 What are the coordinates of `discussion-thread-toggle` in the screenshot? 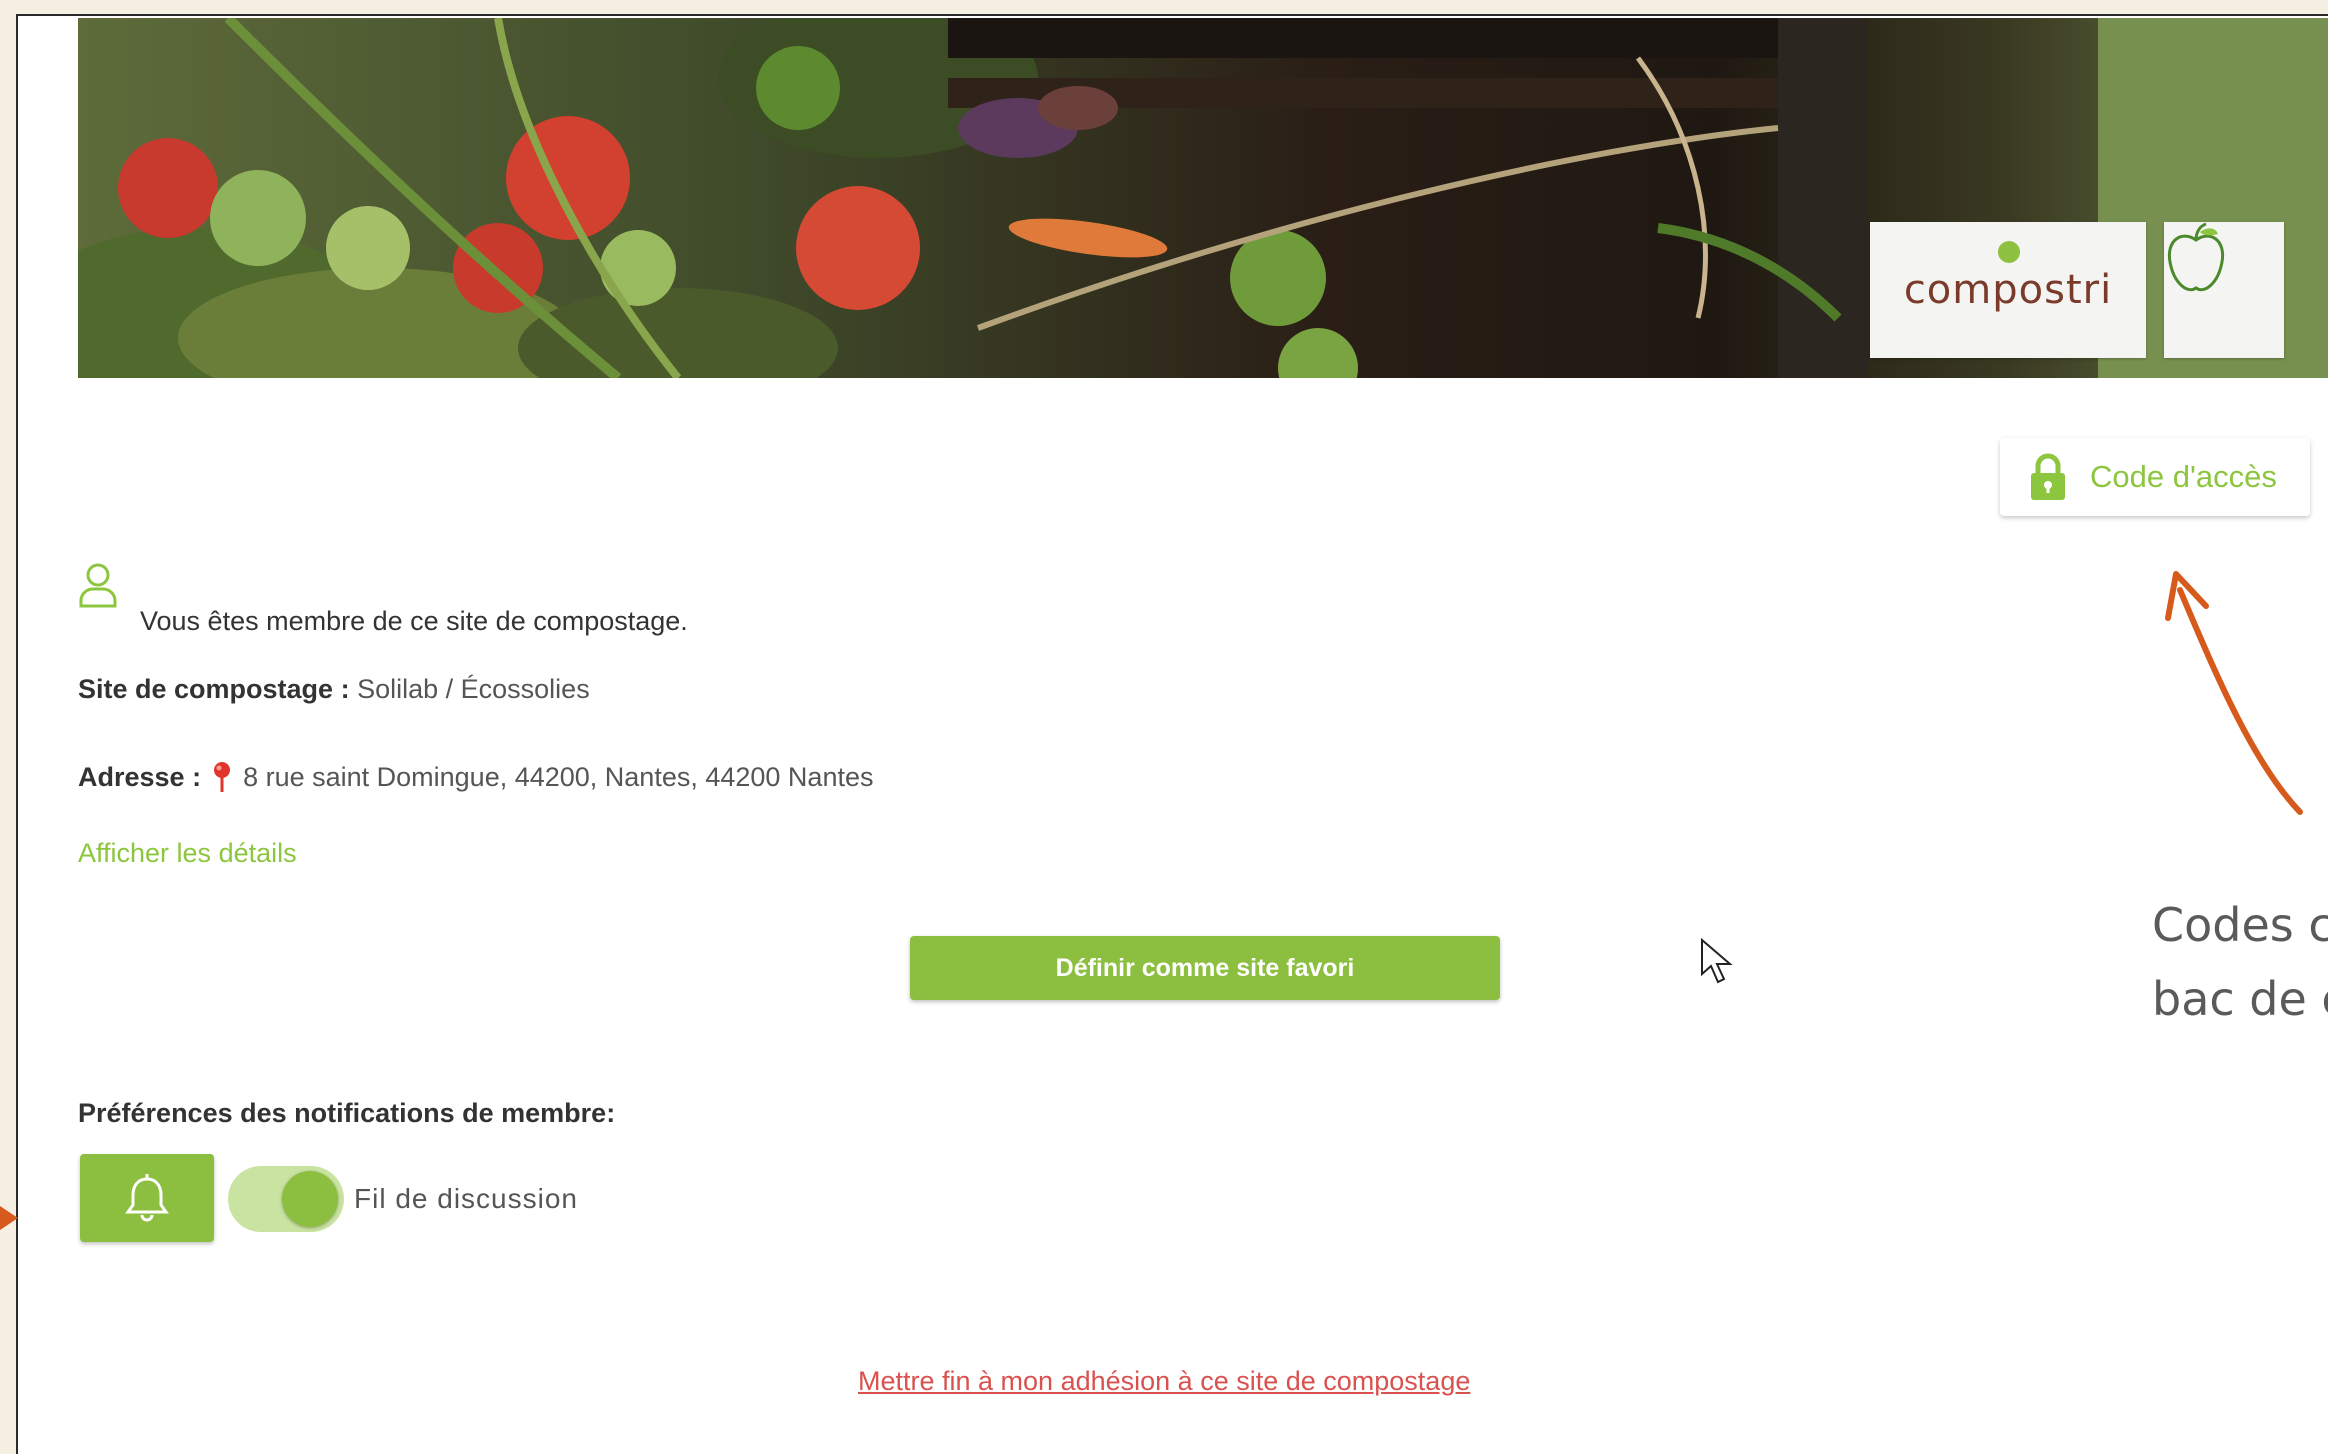 It's located at (286, 1199).